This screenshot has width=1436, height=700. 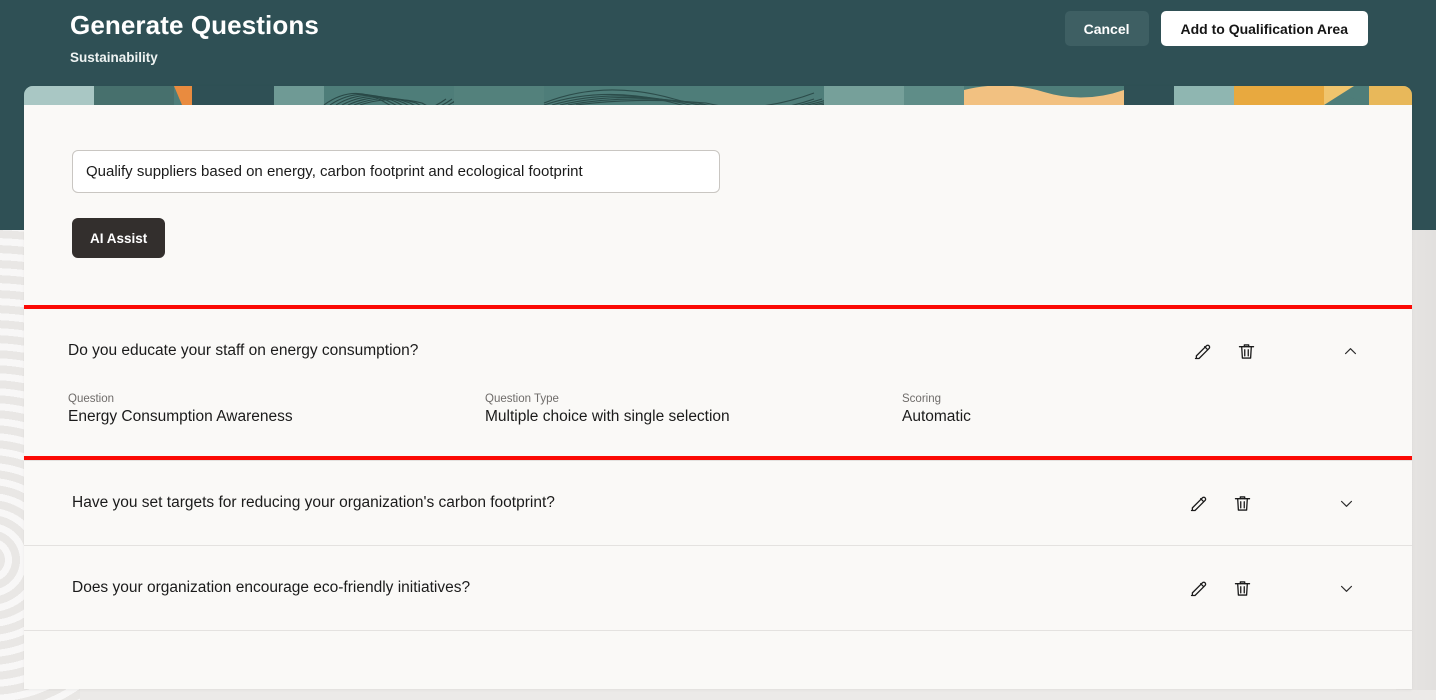 I want to click on detail-value-scoring: Automatic, so click(x=1110, y=417).